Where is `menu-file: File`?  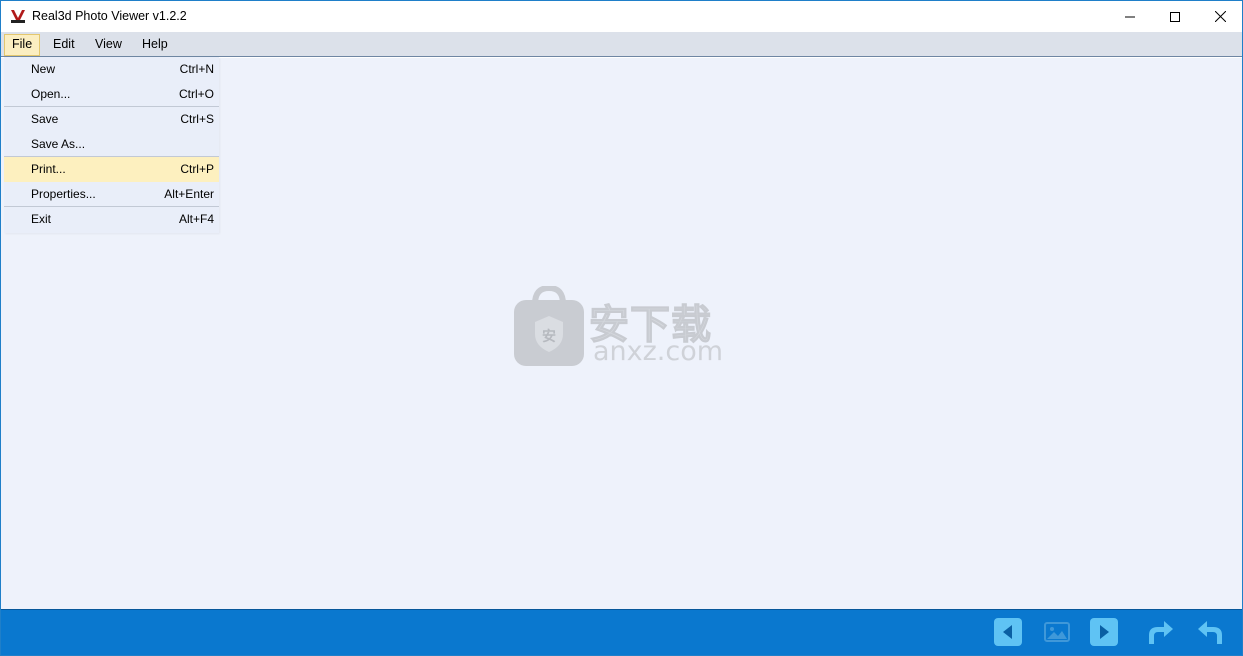 menu-file: File is located at coordinates (22, 45).